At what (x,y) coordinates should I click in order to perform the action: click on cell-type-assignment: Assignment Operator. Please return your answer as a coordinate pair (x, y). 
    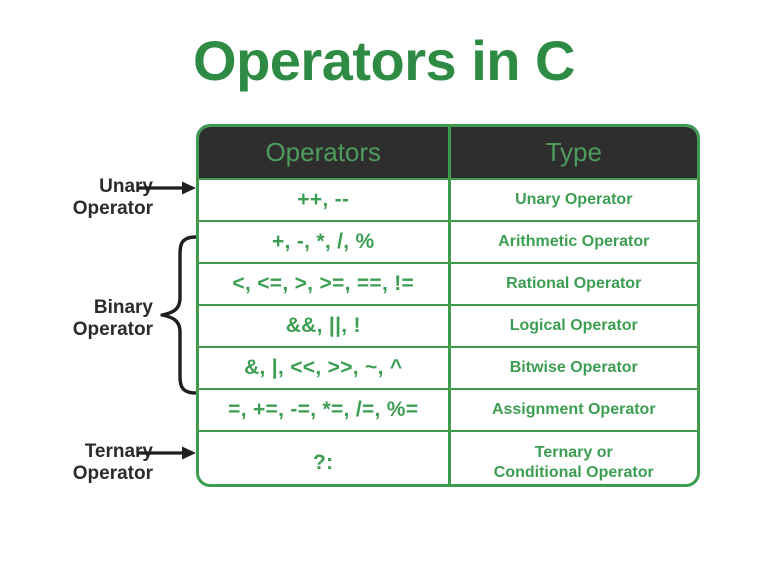
    Looking at the image, I should click on (572, 410).